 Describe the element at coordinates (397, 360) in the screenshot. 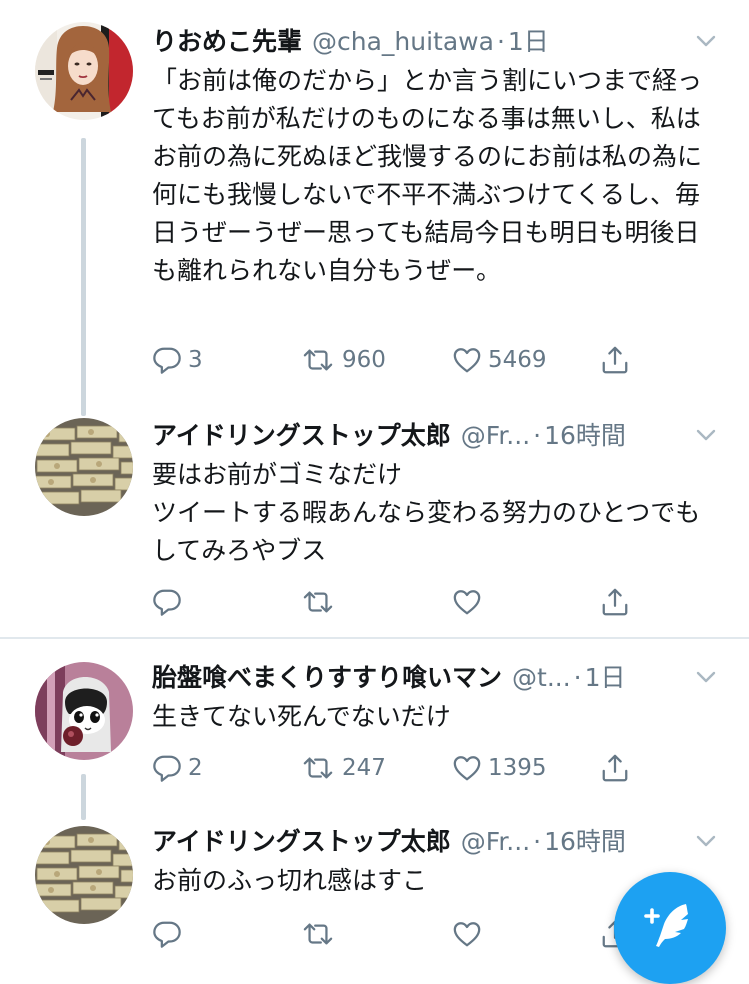

I see `tweet-actions: 3 960 5469` at that location.